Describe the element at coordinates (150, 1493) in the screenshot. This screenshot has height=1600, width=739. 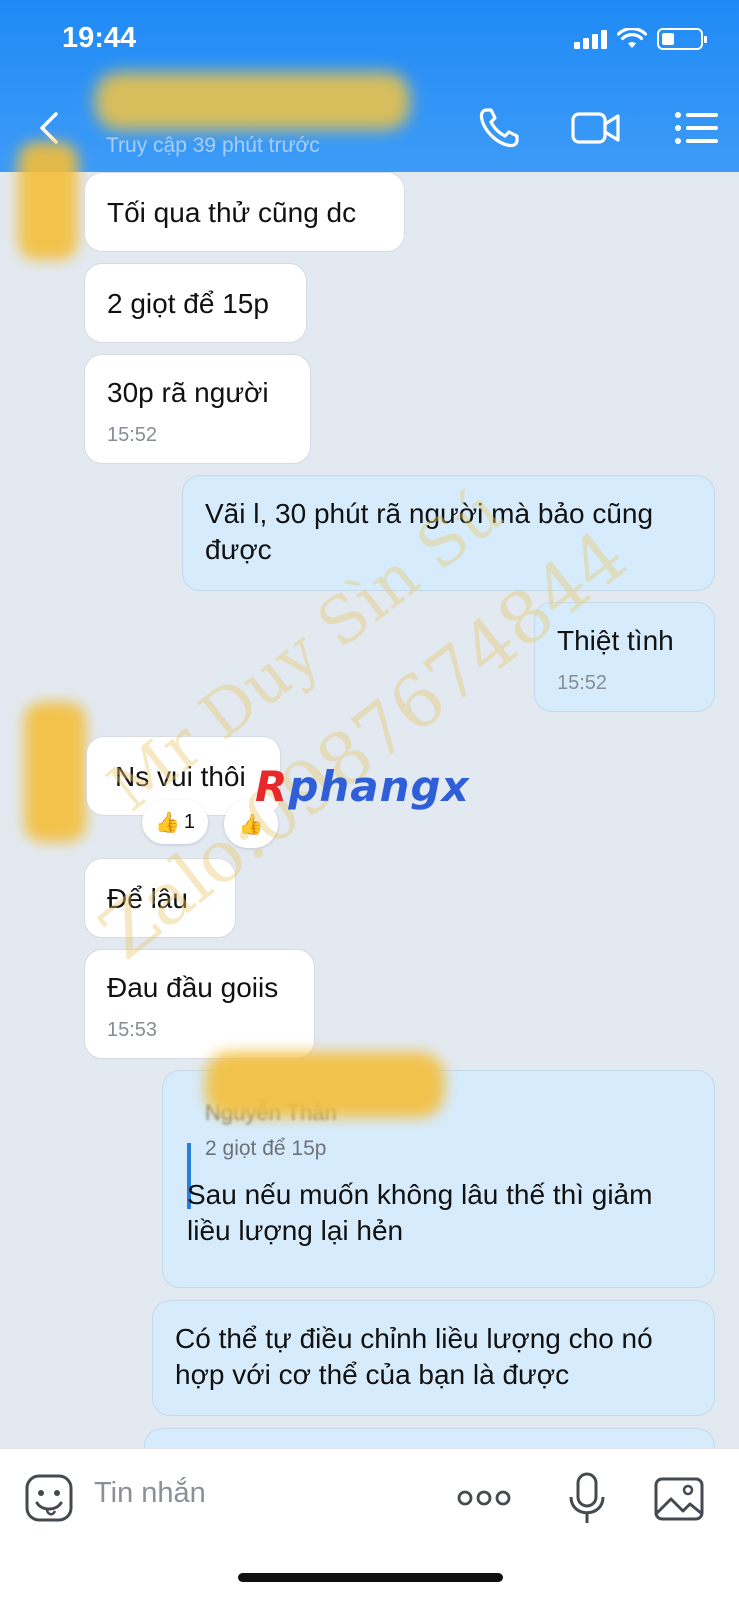
I see `message-input: Tin nhắn` at that location.